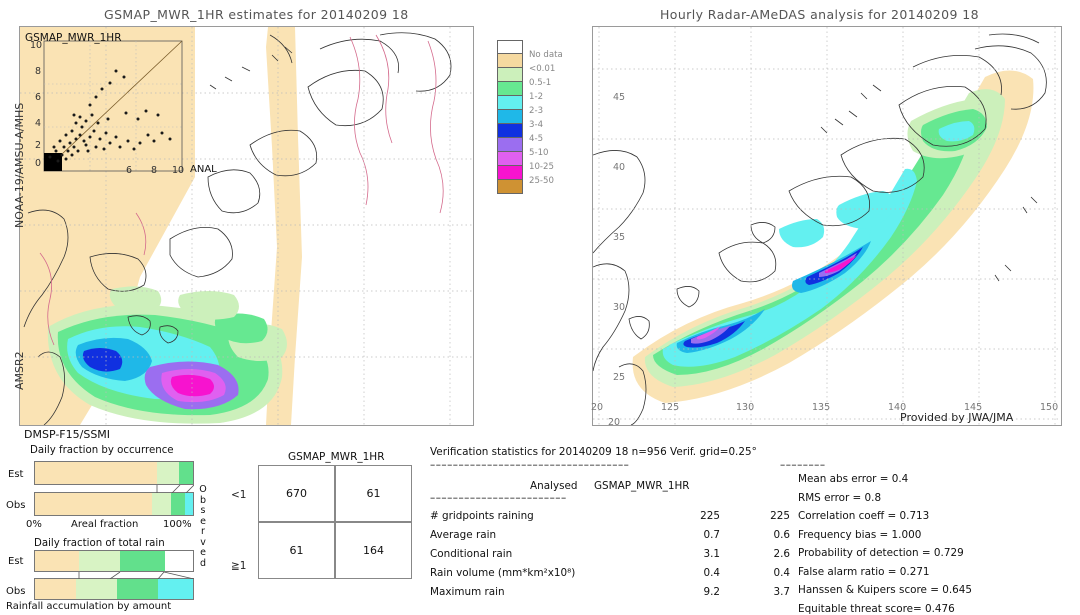 This screenshot has height=615, width=1080. What do you see at coordinates (881, 553) in the screenshot?
I see `skill-score-4: Probability of detection = 0.729` at bounding box center [881, 553].